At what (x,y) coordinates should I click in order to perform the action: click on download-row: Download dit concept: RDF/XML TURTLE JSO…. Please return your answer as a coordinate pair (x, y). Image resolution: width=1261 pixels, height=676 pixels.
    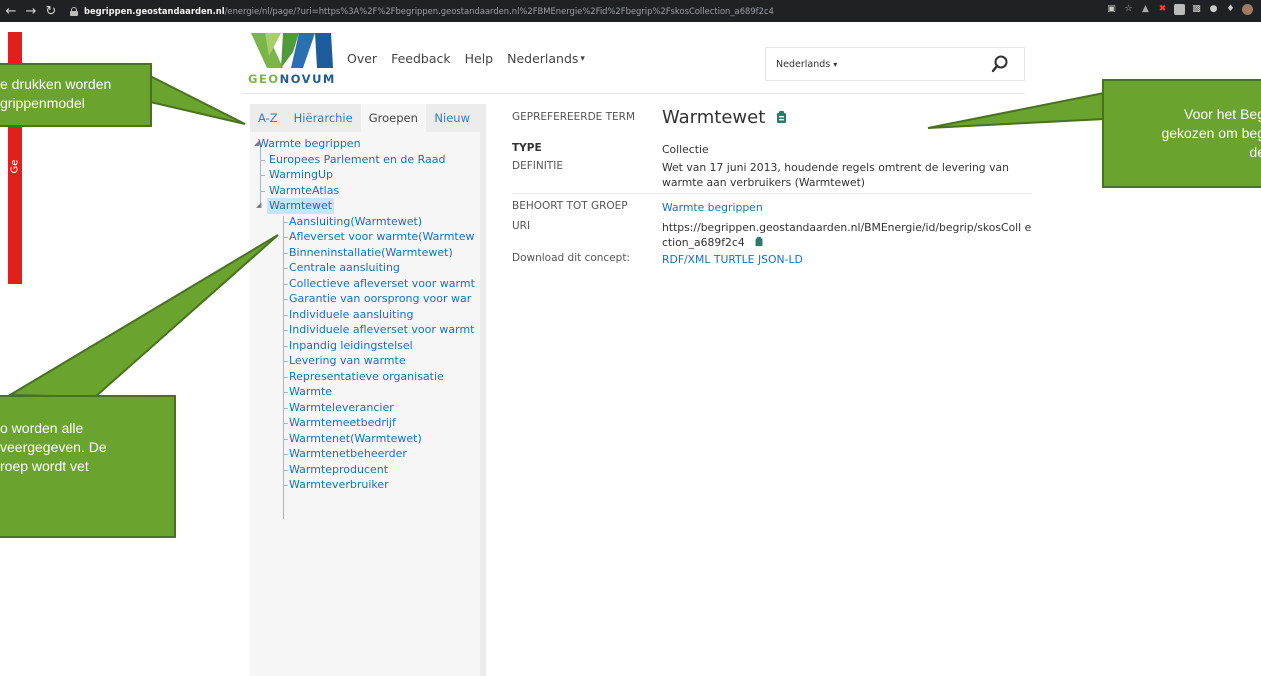
    Looking at the image, I should click on (772, 259).